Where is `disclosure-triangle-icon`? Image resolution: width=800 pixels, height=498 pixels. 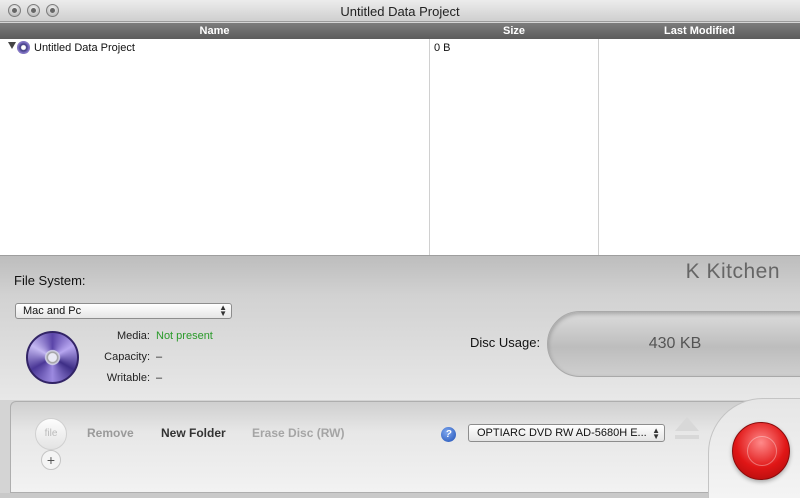
disclosure-triangle-icon is located at coordinates (12, 45).